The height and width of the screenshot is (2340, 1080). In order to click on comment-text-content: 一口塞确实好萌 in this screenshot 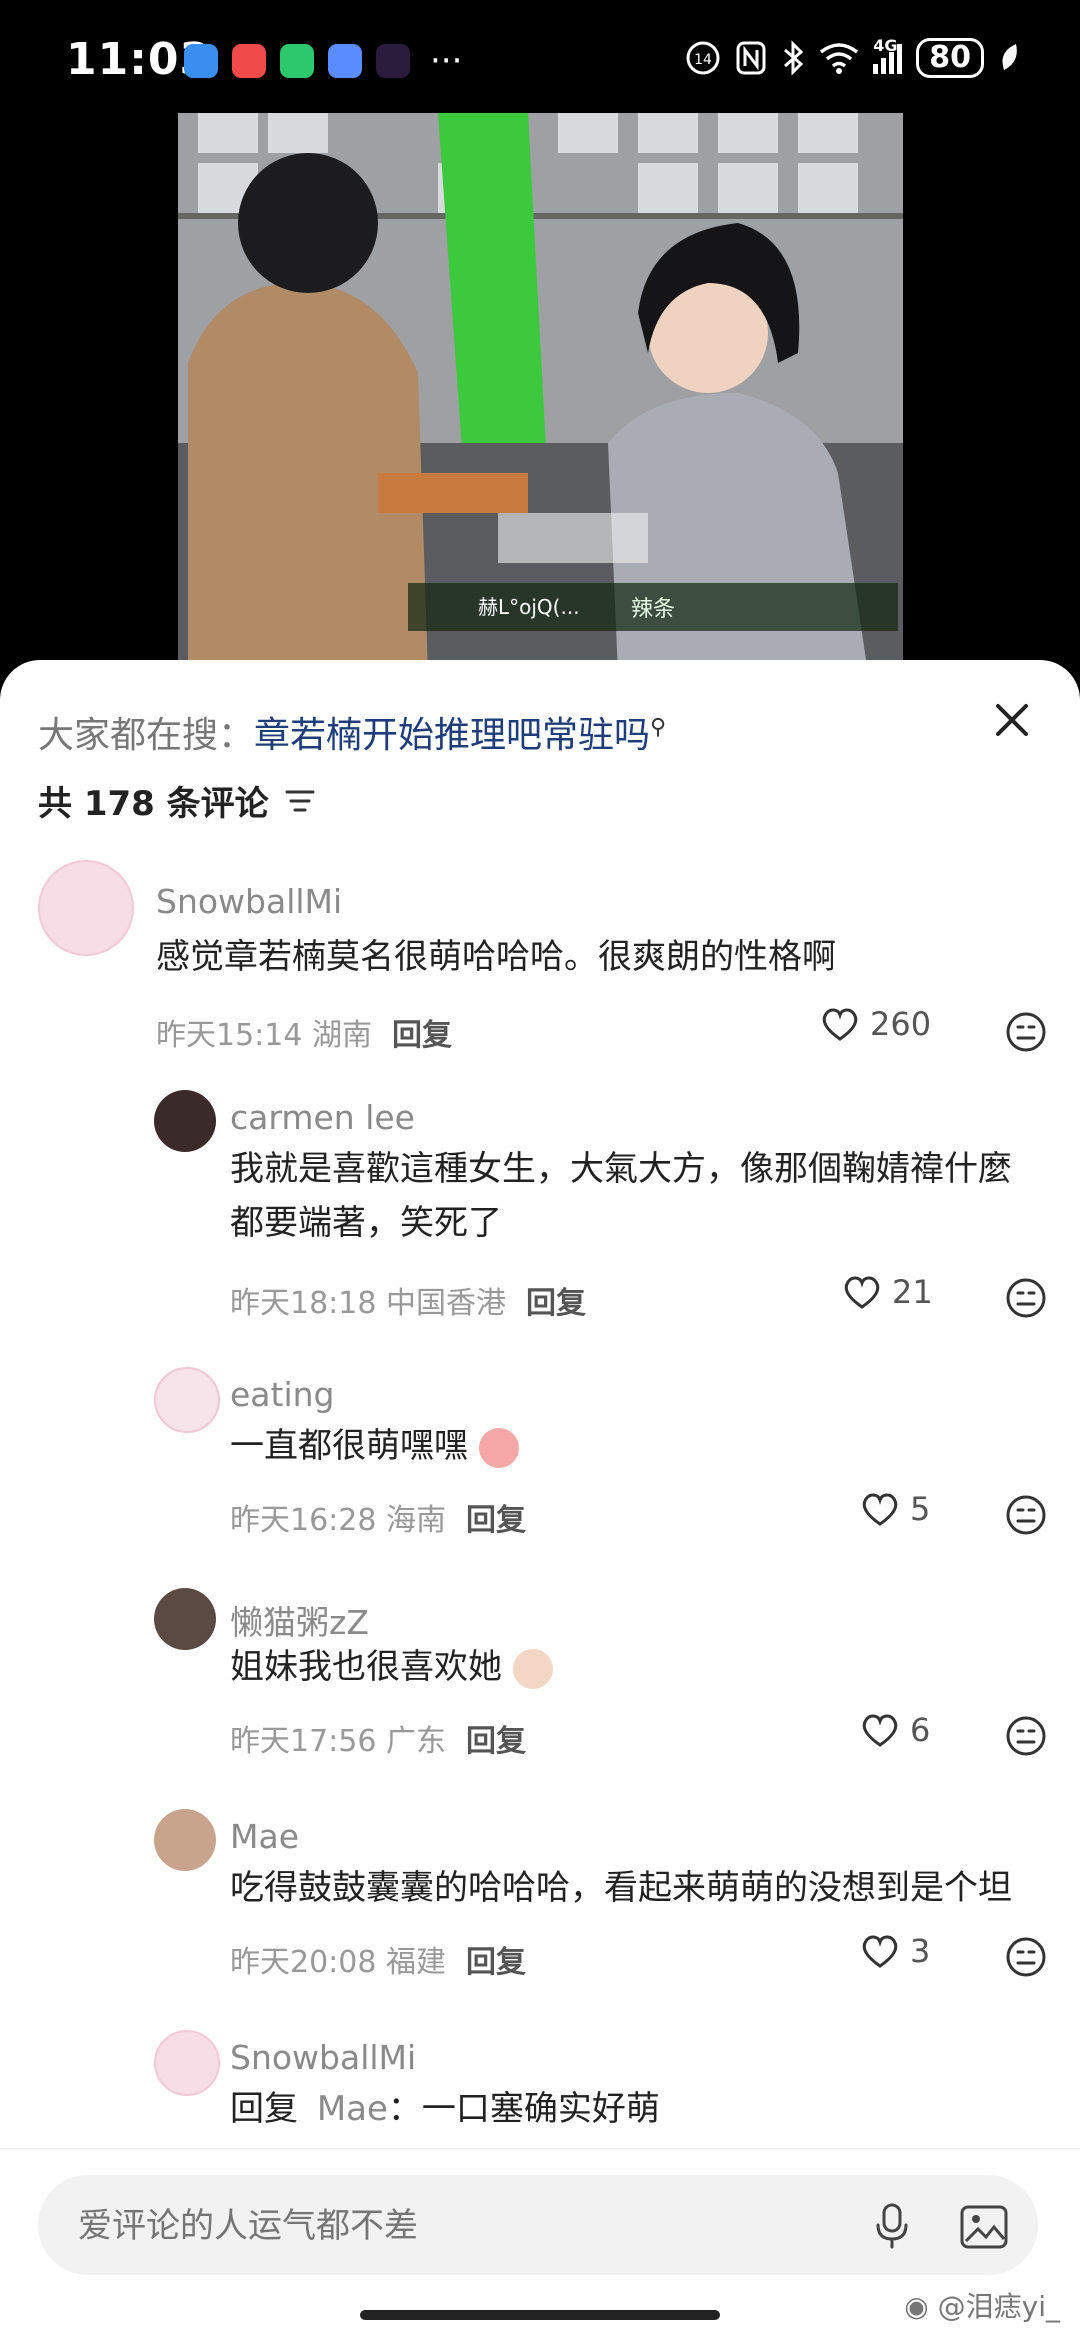, I will do `click(540, 2109)`.